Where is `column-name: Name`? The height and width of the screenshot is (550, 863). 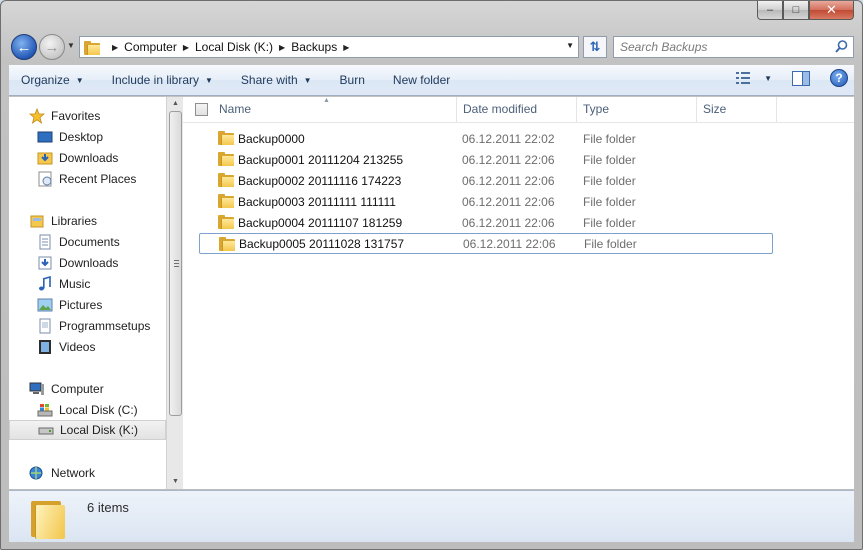
column-name: Name is located at coordinates (335, 109).